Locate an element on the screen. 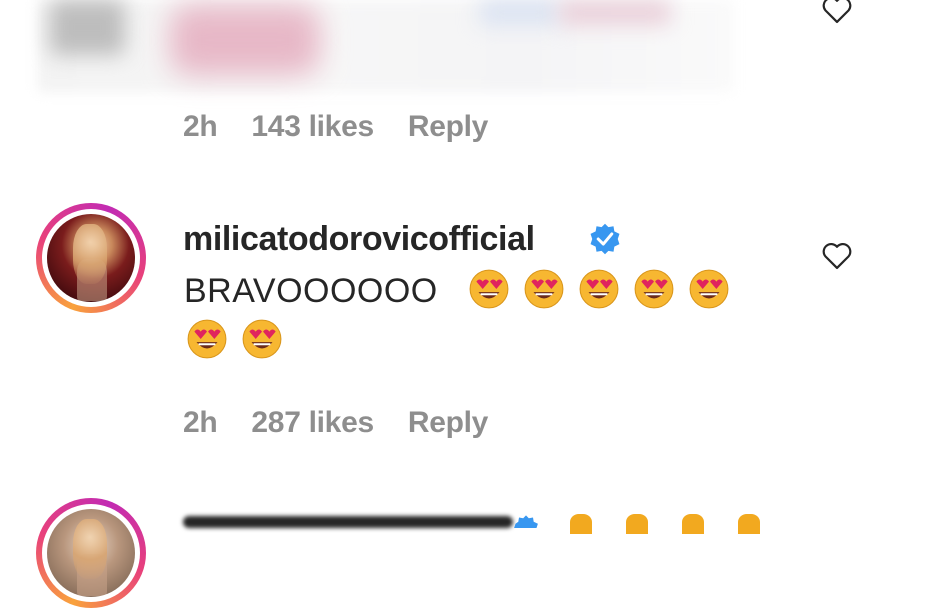 The width and height of the screenshot is (930, 608). like-count-button: 143 likes is located at coordinates (312, 126).